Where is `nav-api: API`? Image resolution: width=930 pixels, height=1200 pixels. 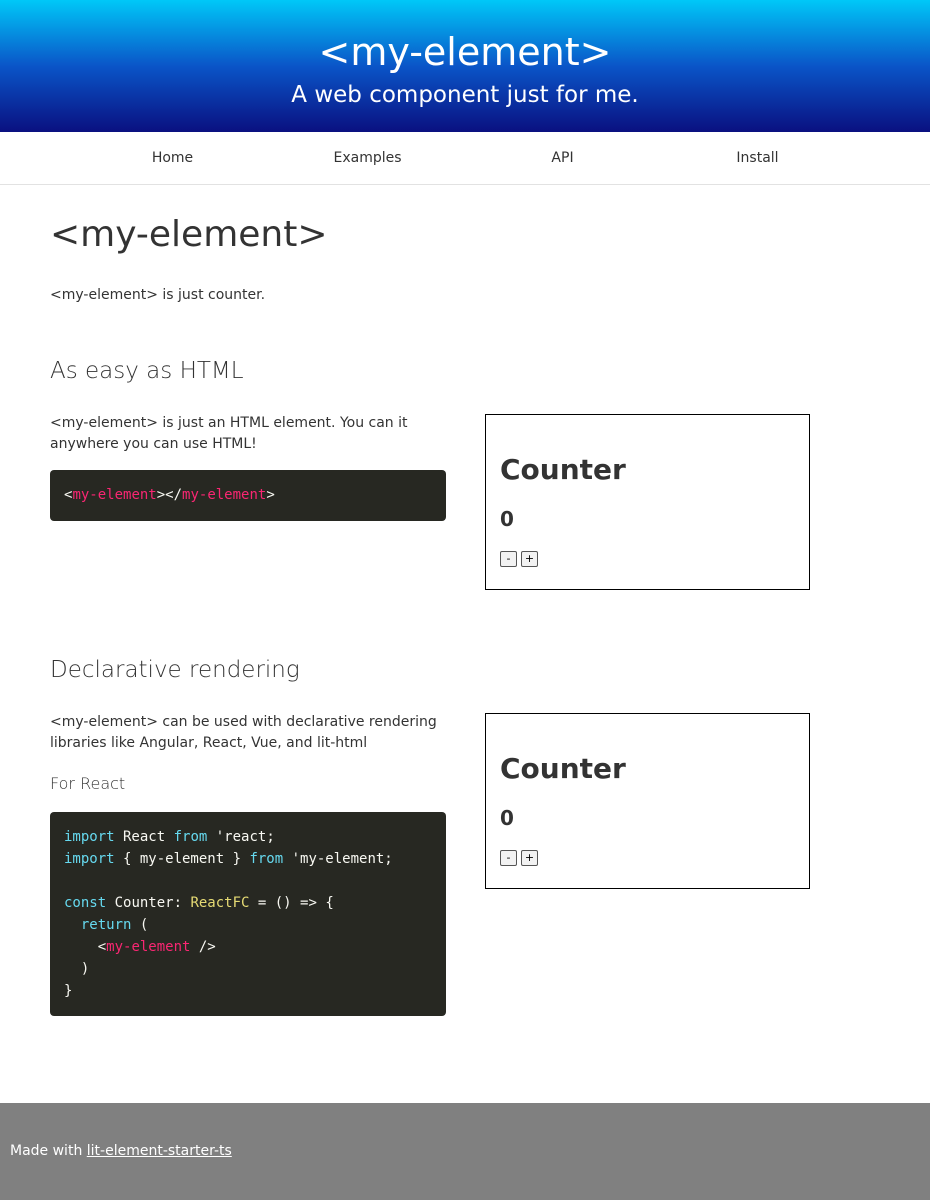 nav-api: API is located at coordinates (562, 158).